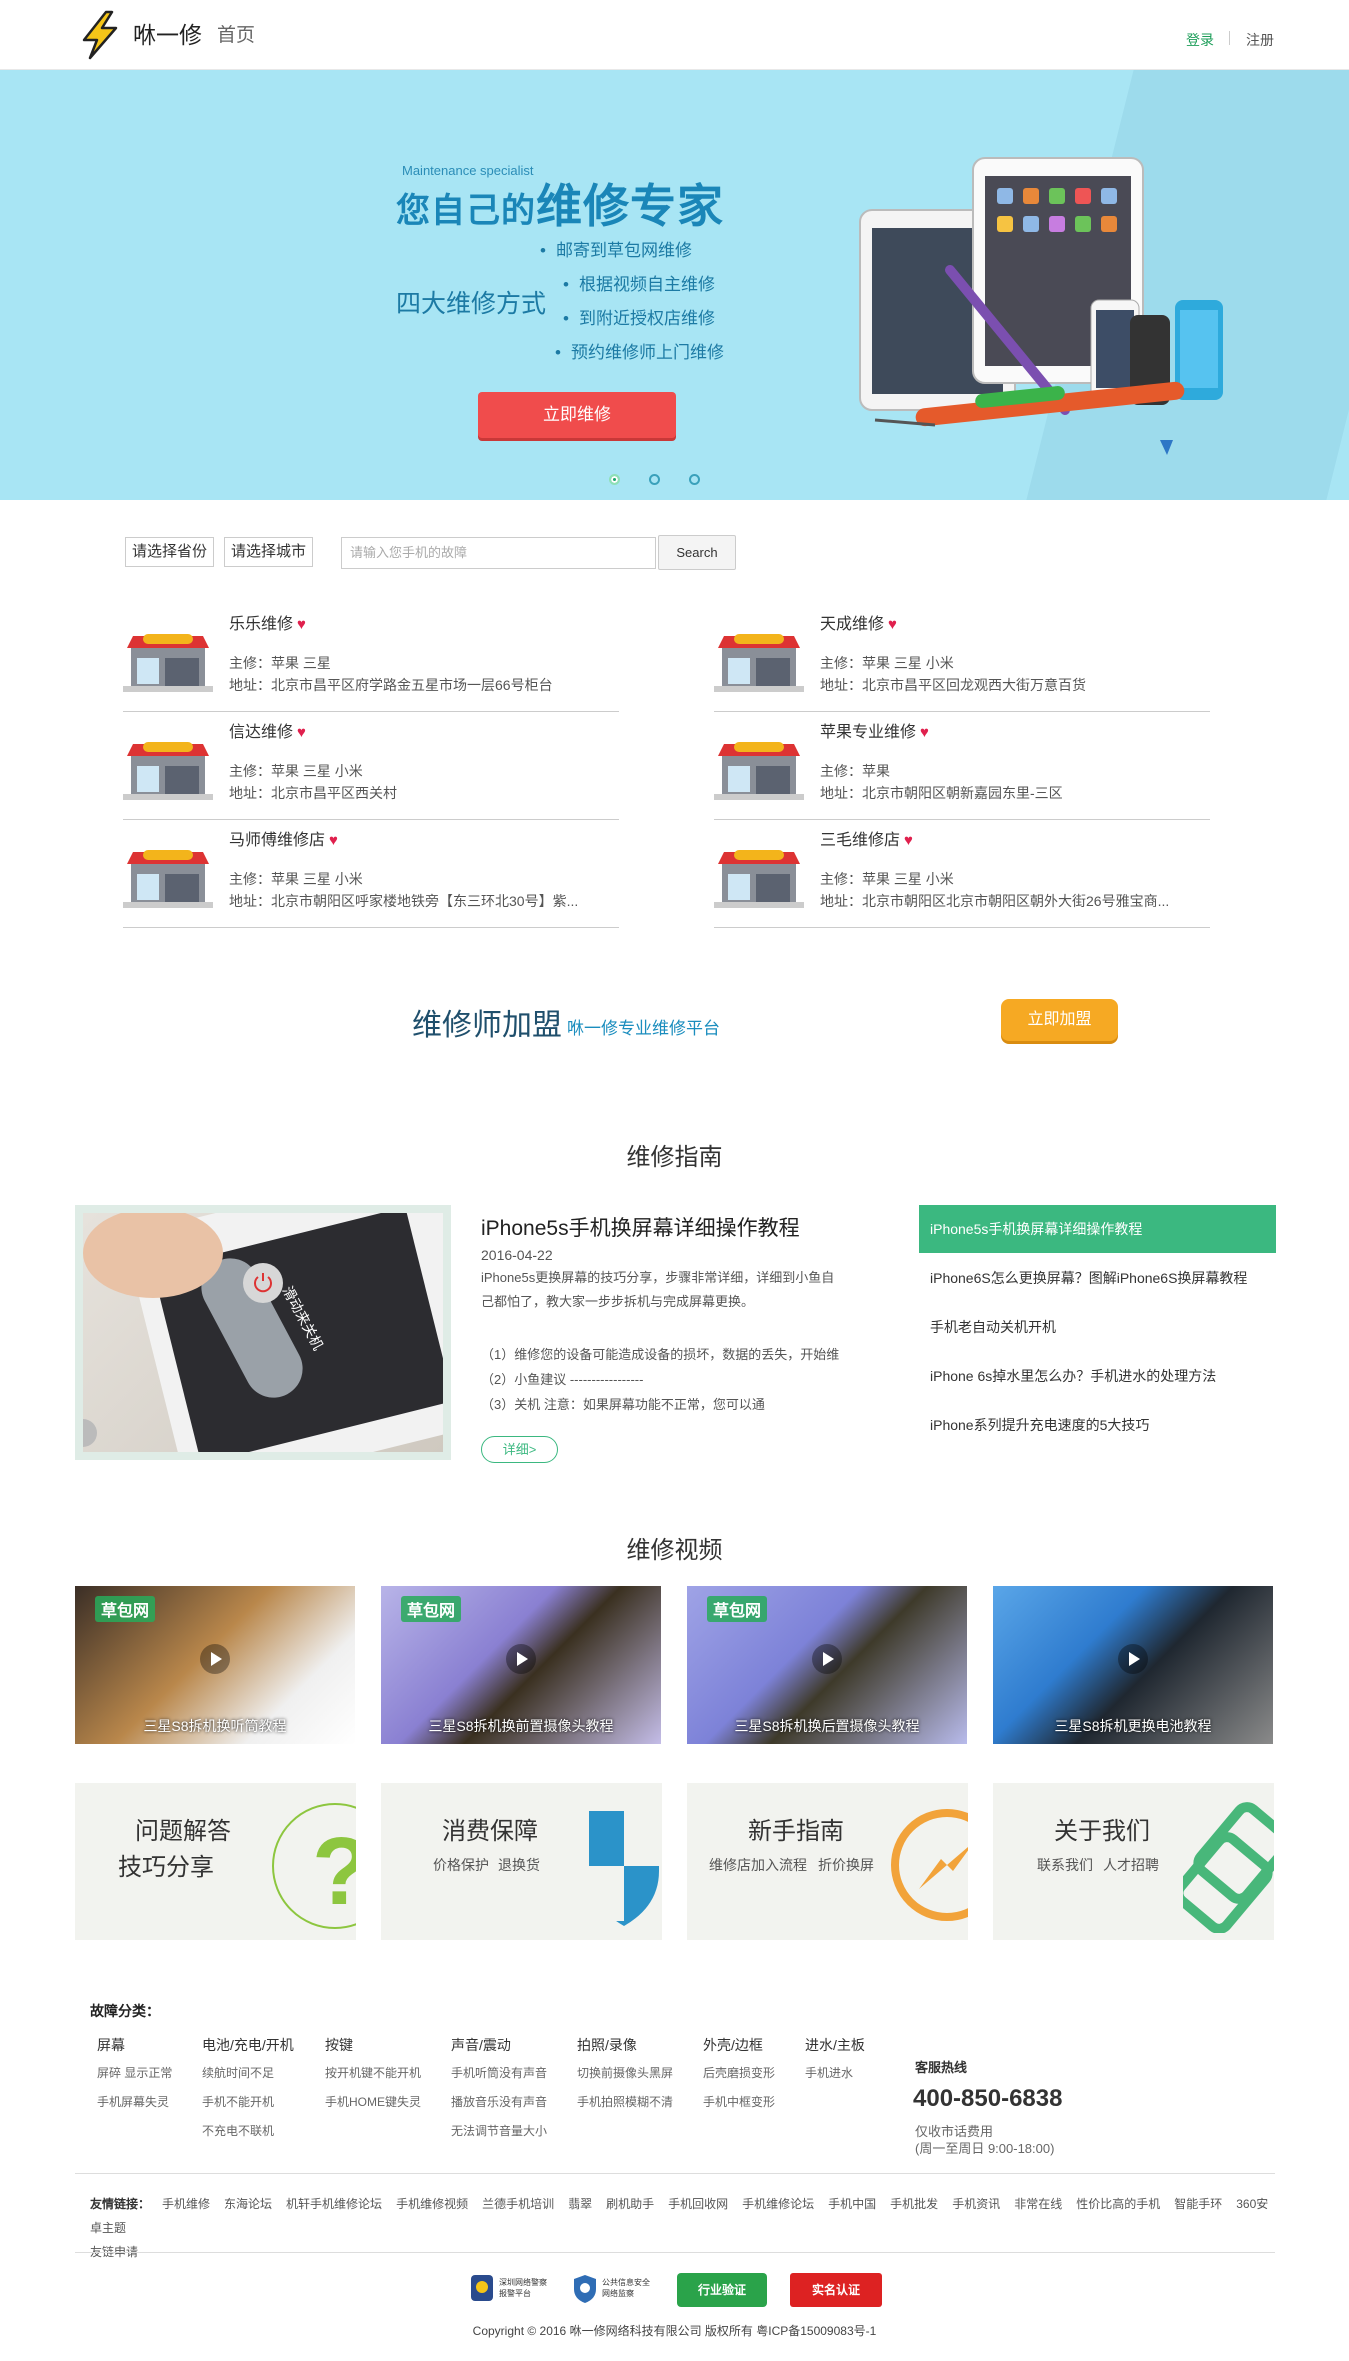 The width and height of the screenshot is (1349, 2361). What do you see at coordinates (134, 2044) in the screenshot?
I see `fault-column-head: 屏幕` at bounding box center [134, 2044].